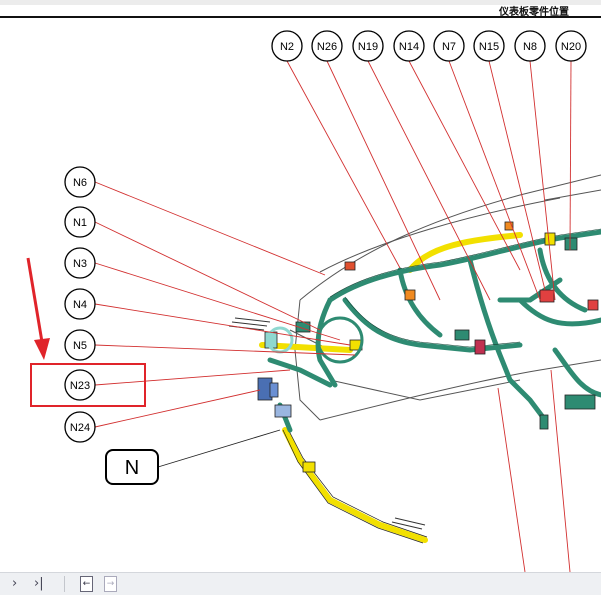 This screenshot has height=595, width=601. I want to click on svg-text: N15, so click(489, 47).